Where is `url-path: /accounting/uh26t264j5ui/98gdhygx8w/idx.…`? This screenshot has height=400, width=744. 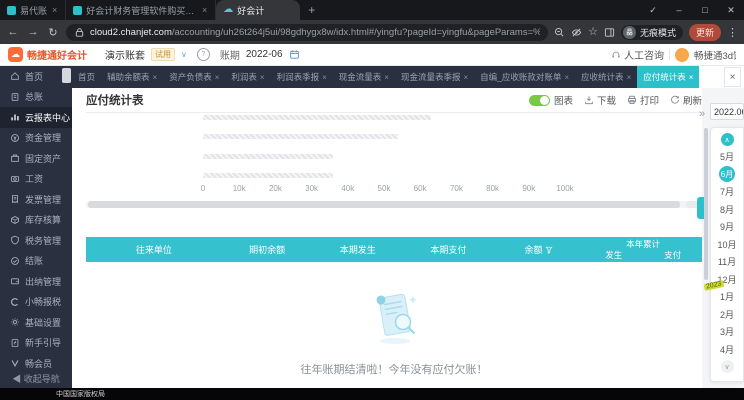
url-path: /accounting/uh26t264j5ui/98gdhygx8w/idx.… is located at coordinates (355, 32).